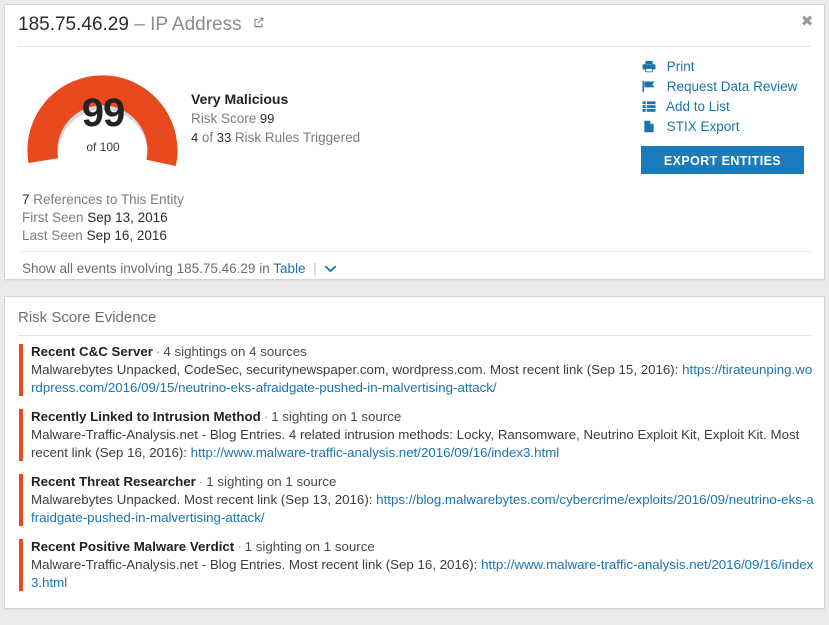  What do you see at coordinates (649, 66) in the screenshot?
I see `printer-icon` at bounding box center [649, 66].